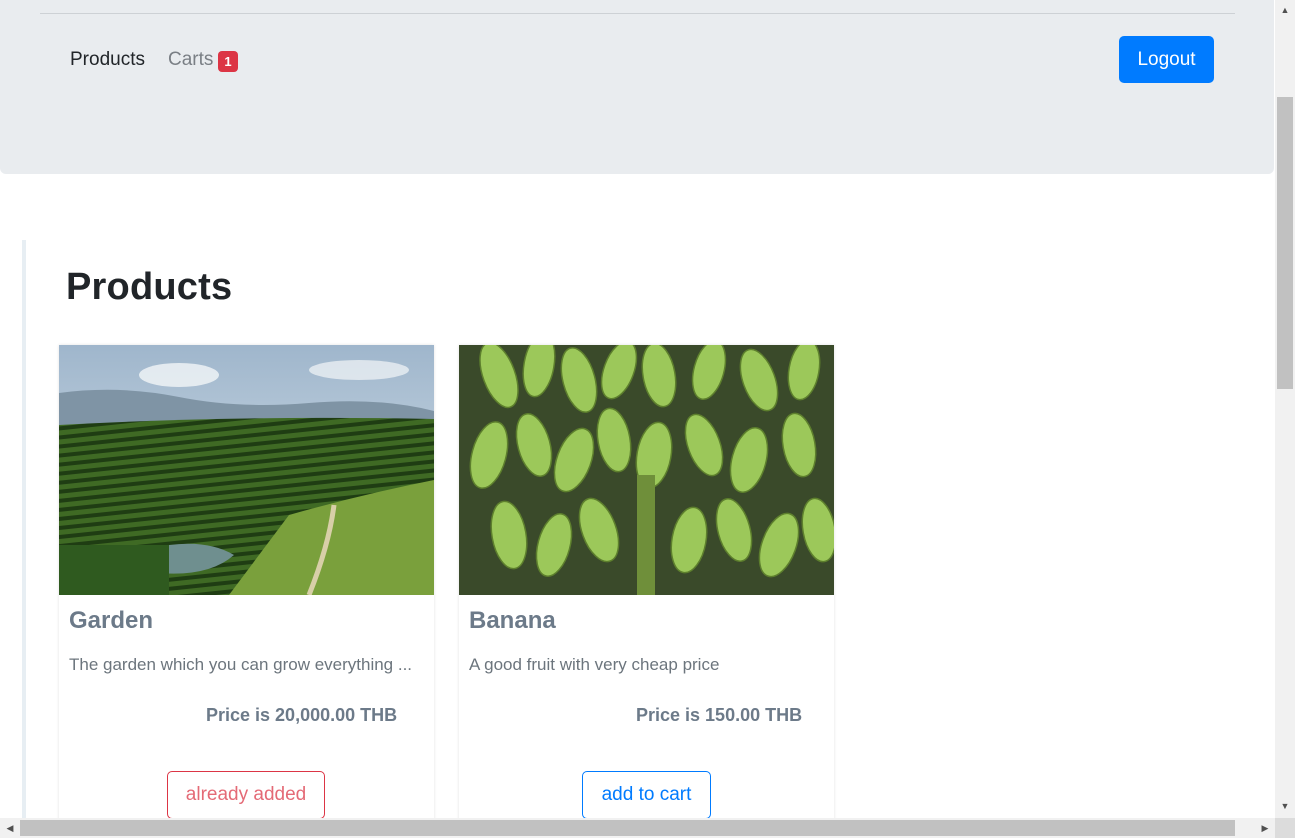  Describe the element at coordinates (149, 287) in the screenshot. I see `page-title: Products` at that location.